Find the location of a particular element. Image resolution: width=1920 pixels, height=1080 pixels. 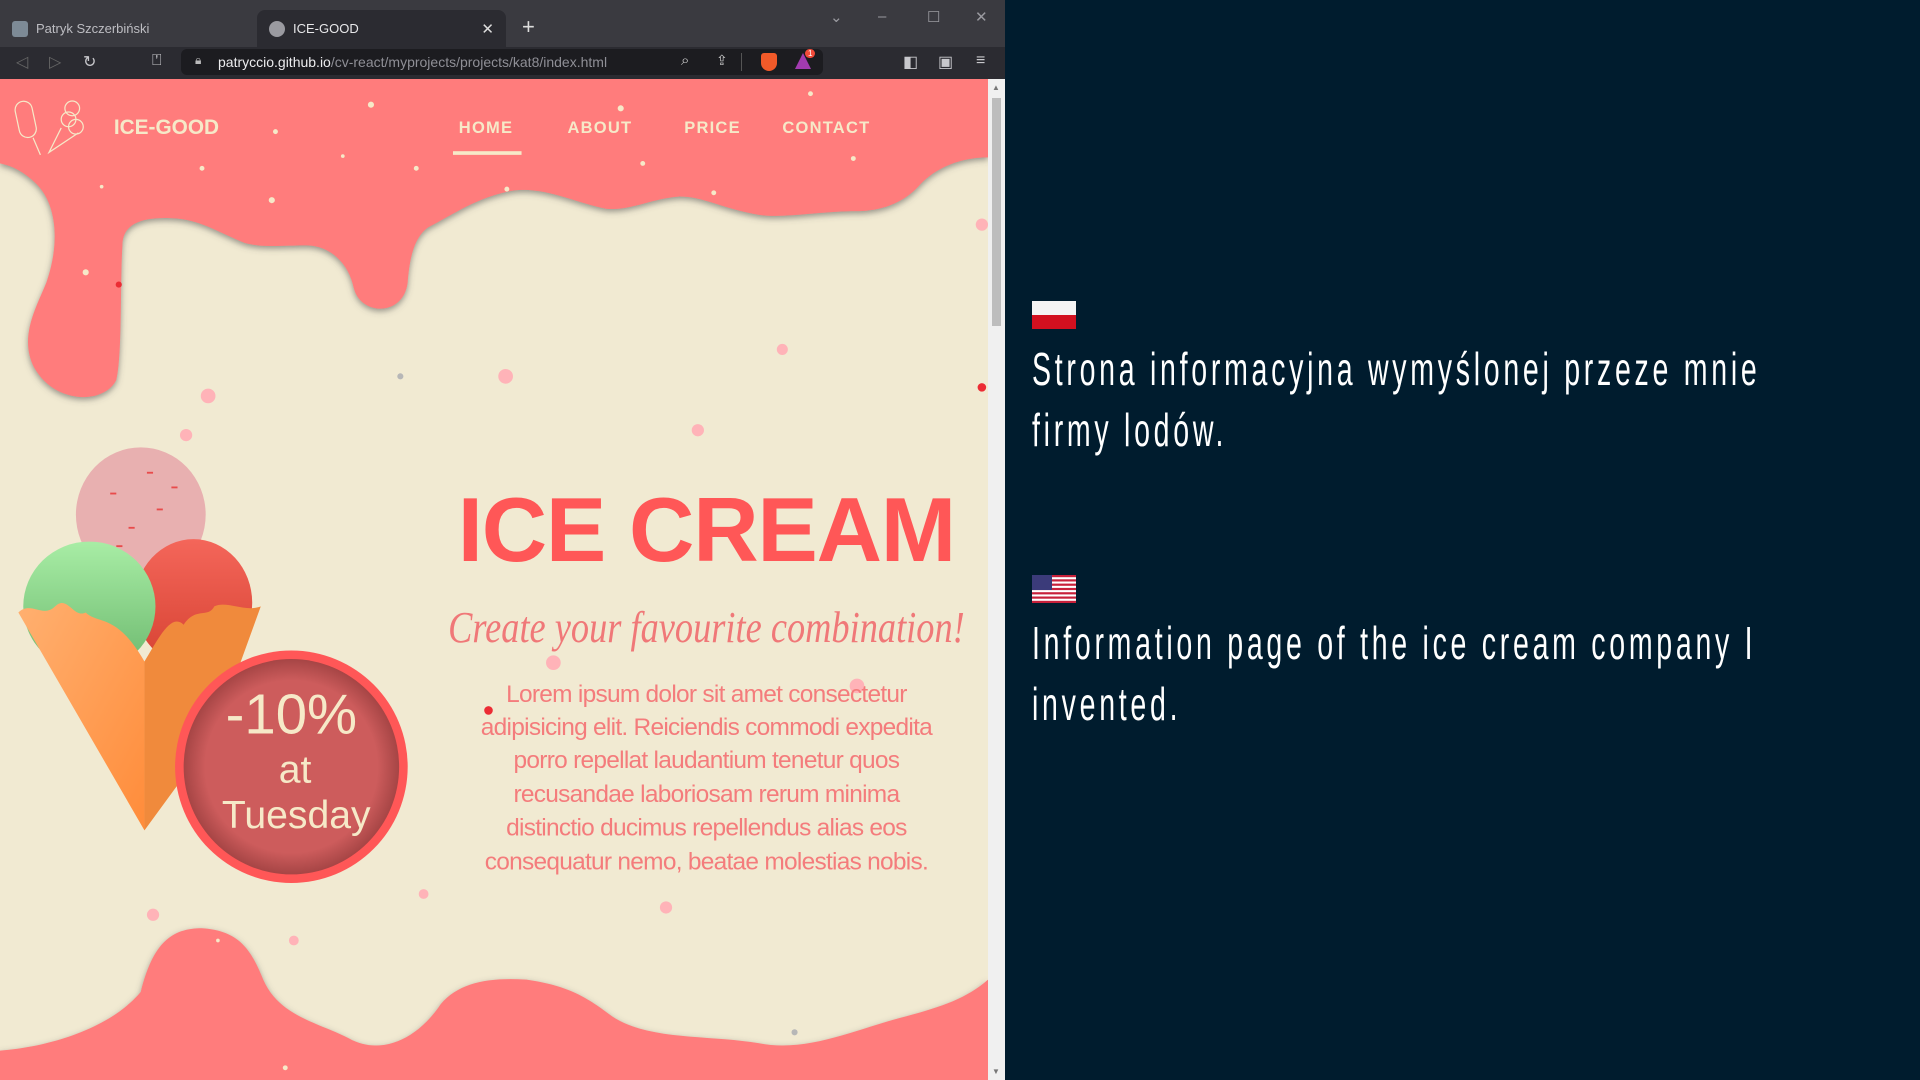

paragraph-line: porro repellat laudantium tenetur quos is located at coordinates (707, 760).